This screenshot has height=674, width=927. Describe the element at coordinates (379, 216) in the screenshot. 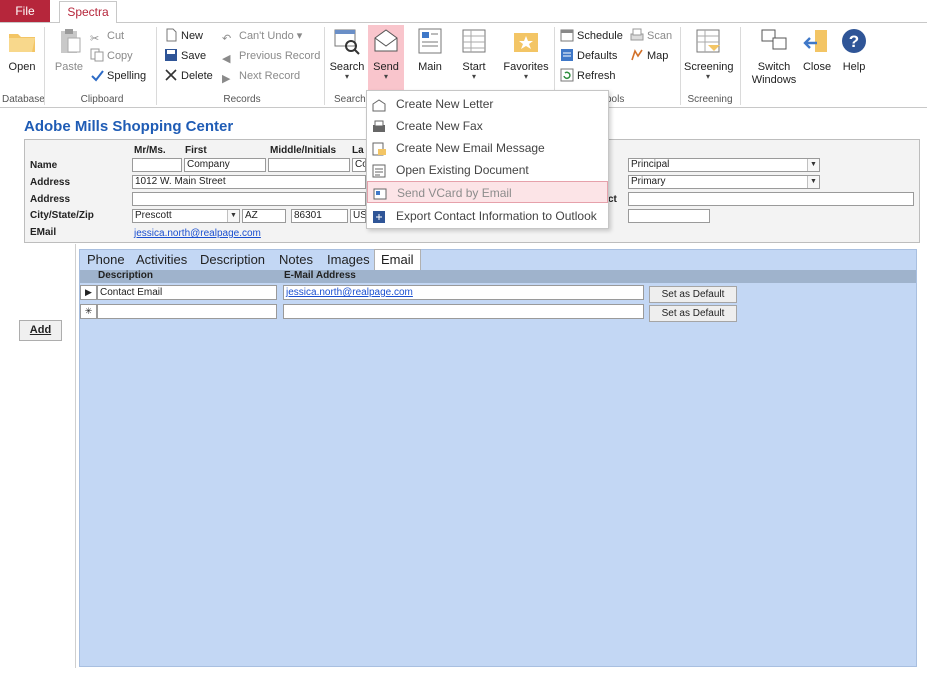

I see `outlook-export-icon` at that location.